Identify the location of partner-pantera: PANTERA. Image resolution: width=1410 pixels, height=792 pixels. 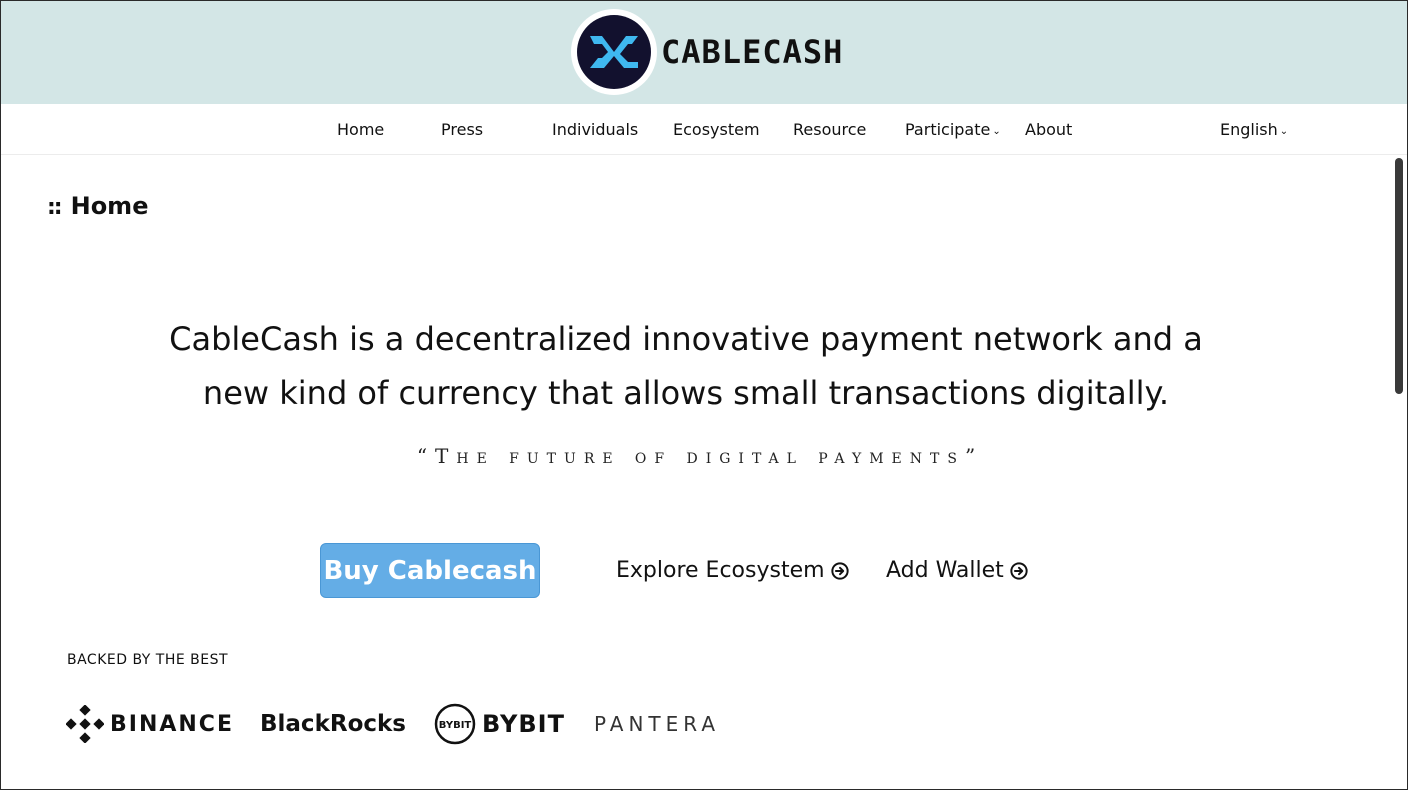
(657, 724).